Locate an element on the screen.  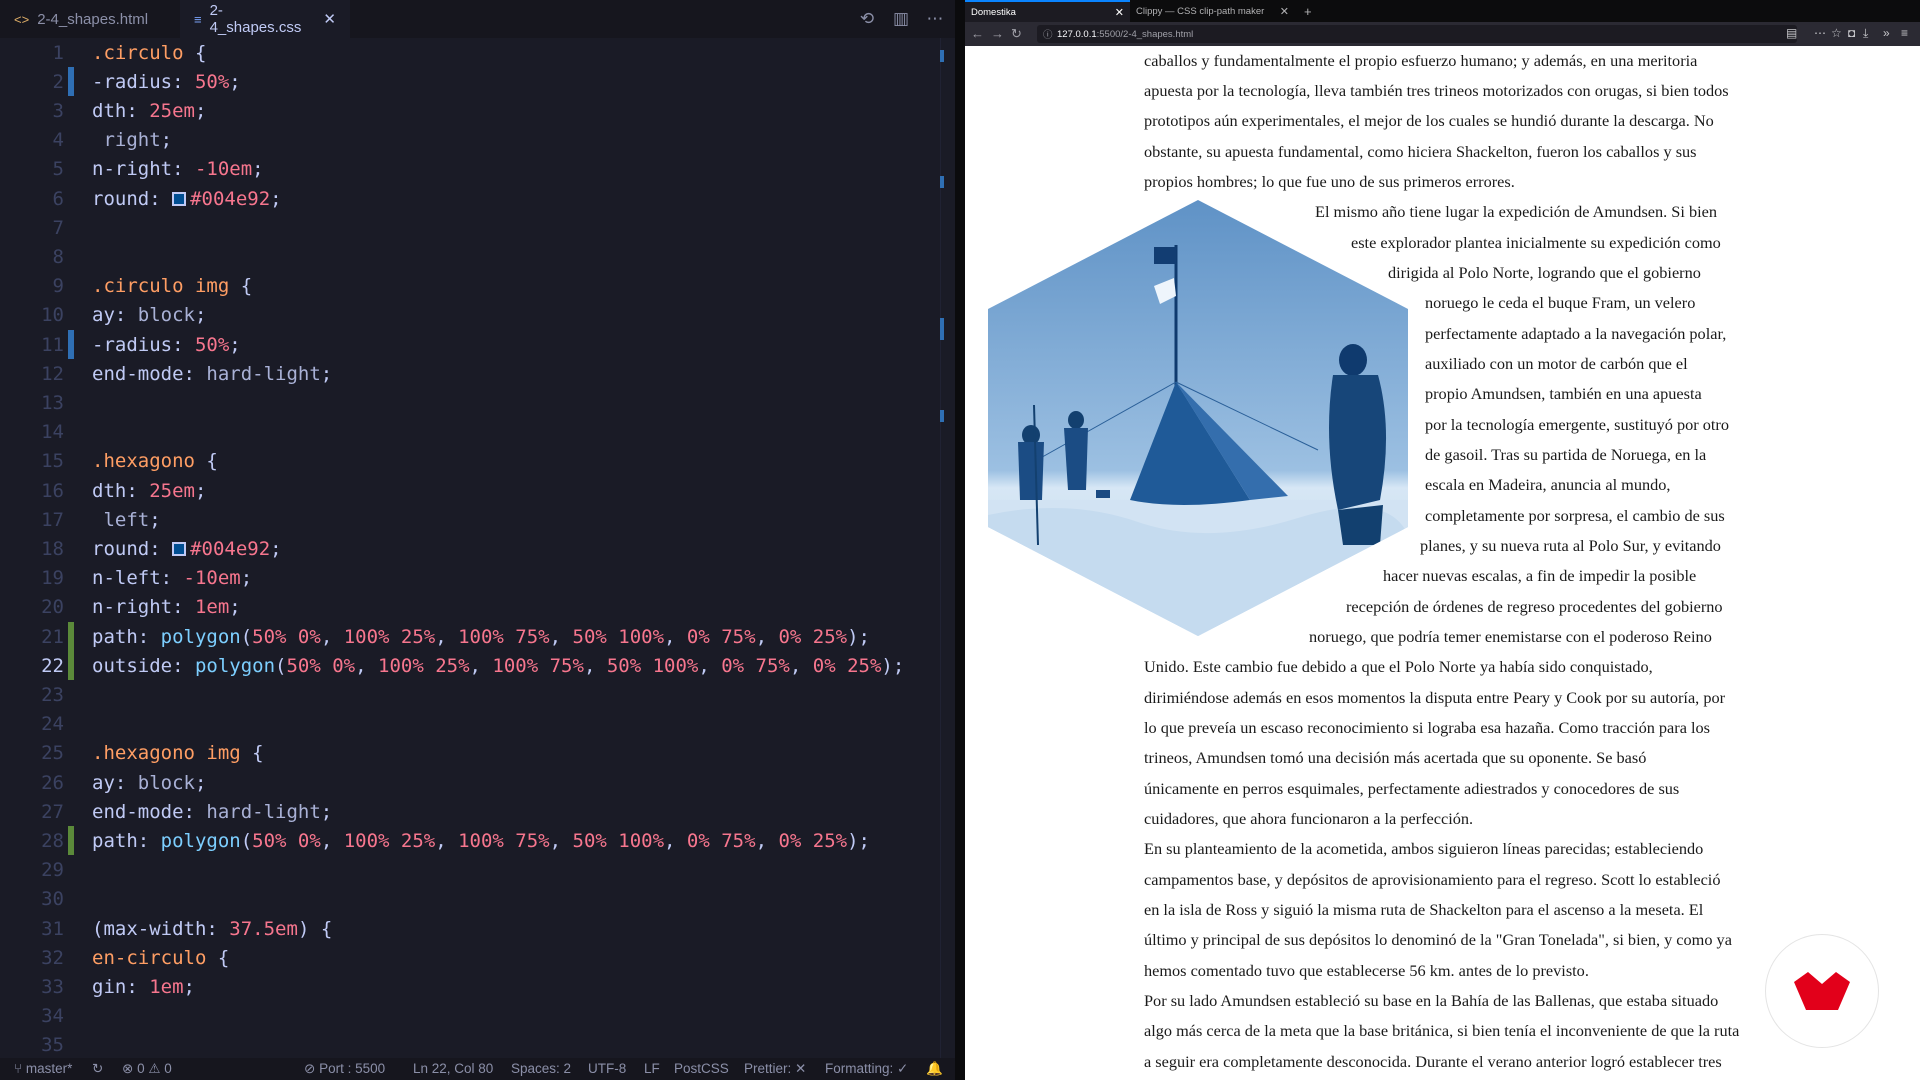
code-line: 24 is located at coordinates (470, 724).